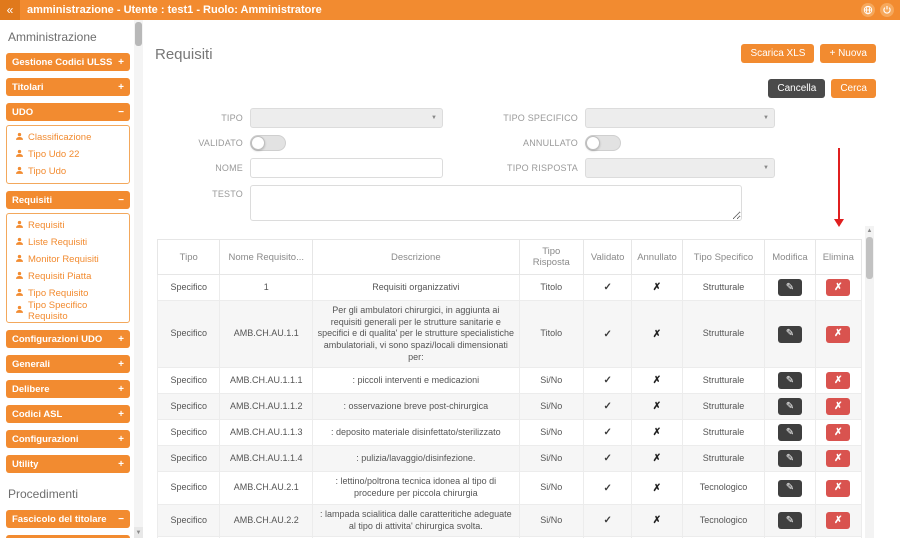  I want to click on sidebar-subitem-tipo-udo: Tipo Udo, so click(68, 171).